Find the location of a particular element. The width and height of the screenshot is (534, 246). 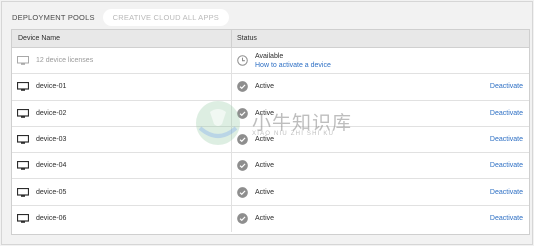

table-row: device-03 Active Deactivate is located at coordinates (270, 140).